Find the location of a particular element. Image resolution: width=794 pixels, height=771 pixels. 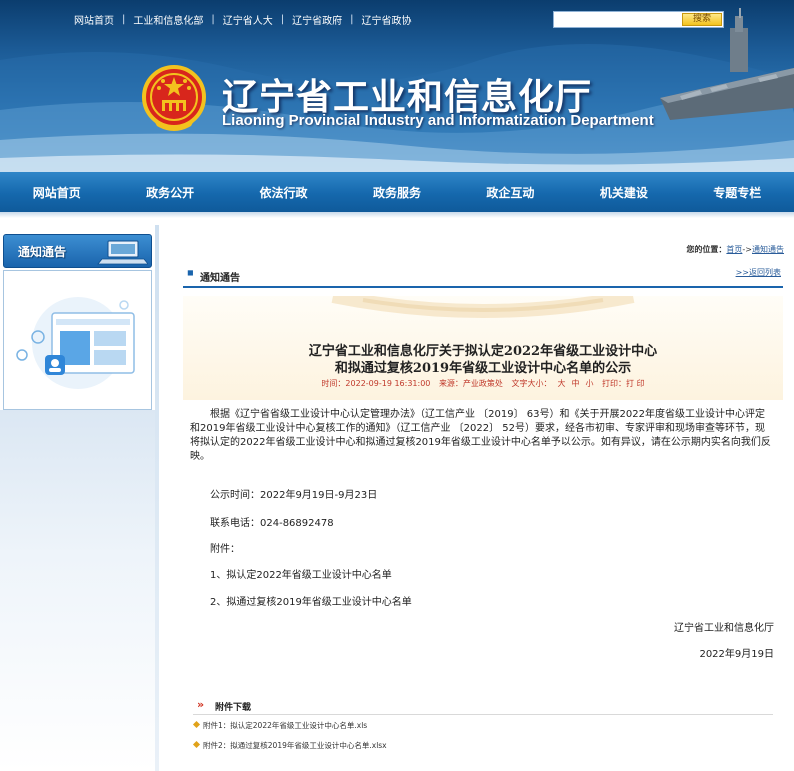

sidebar-title: 通知通告 is located at coordinates (42, 252).